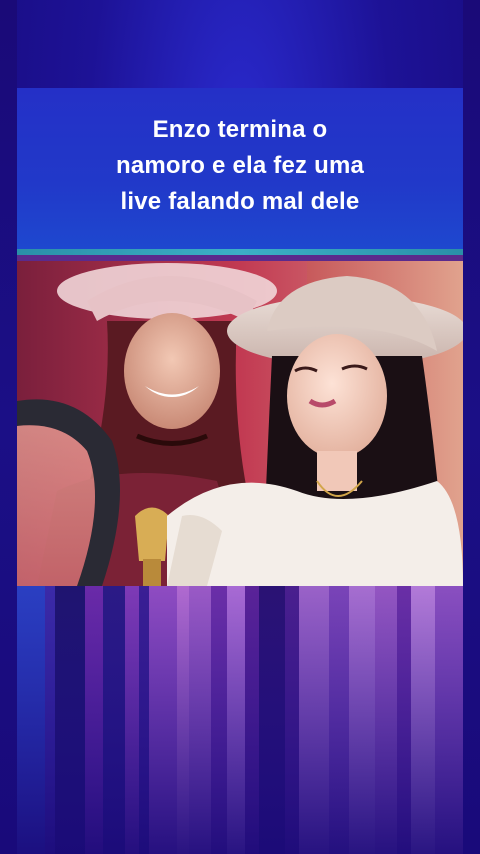  Describe the element at coordinates (240, 201) in the screenshot. I see `caption-line-3: live falando mal dele` at that location.